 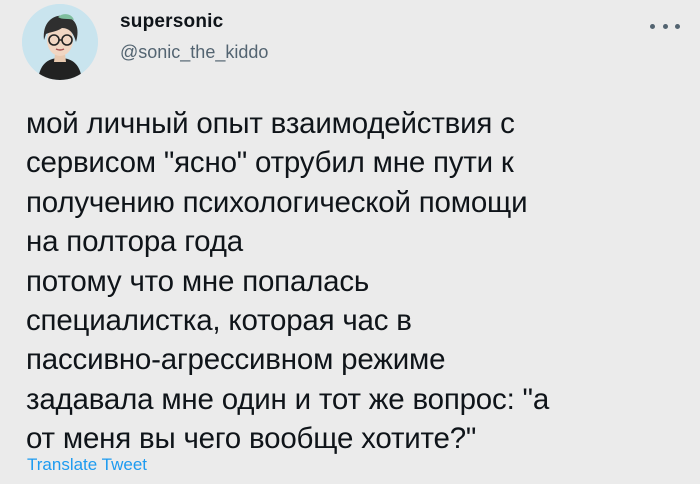 I want to click on author-handle: @sonic_the_kiddo, so click(x=194, y=52).